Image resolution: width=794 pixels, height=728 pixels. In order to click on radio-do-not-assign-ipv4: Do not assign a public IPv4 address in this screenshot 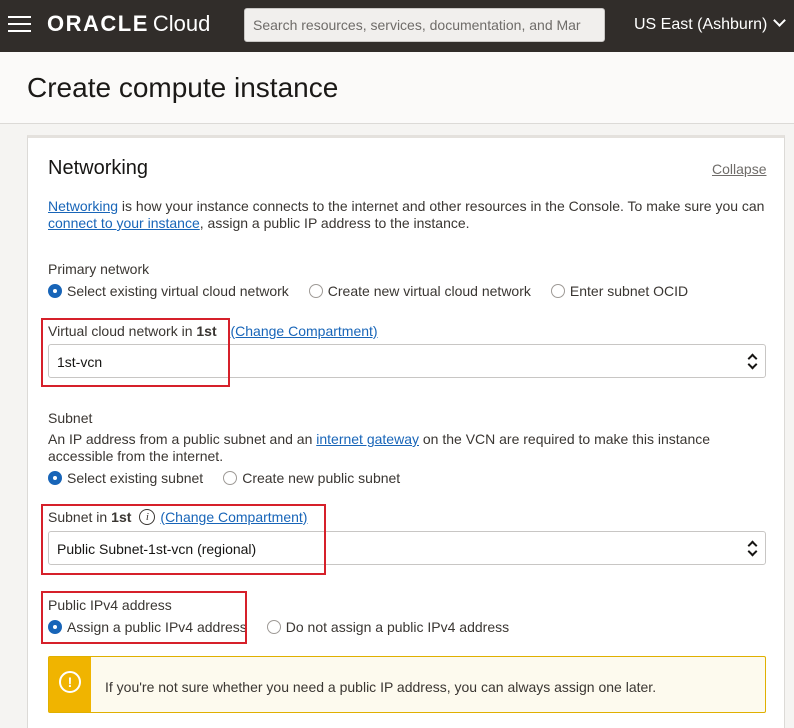, I will do `click(388, 627)`.